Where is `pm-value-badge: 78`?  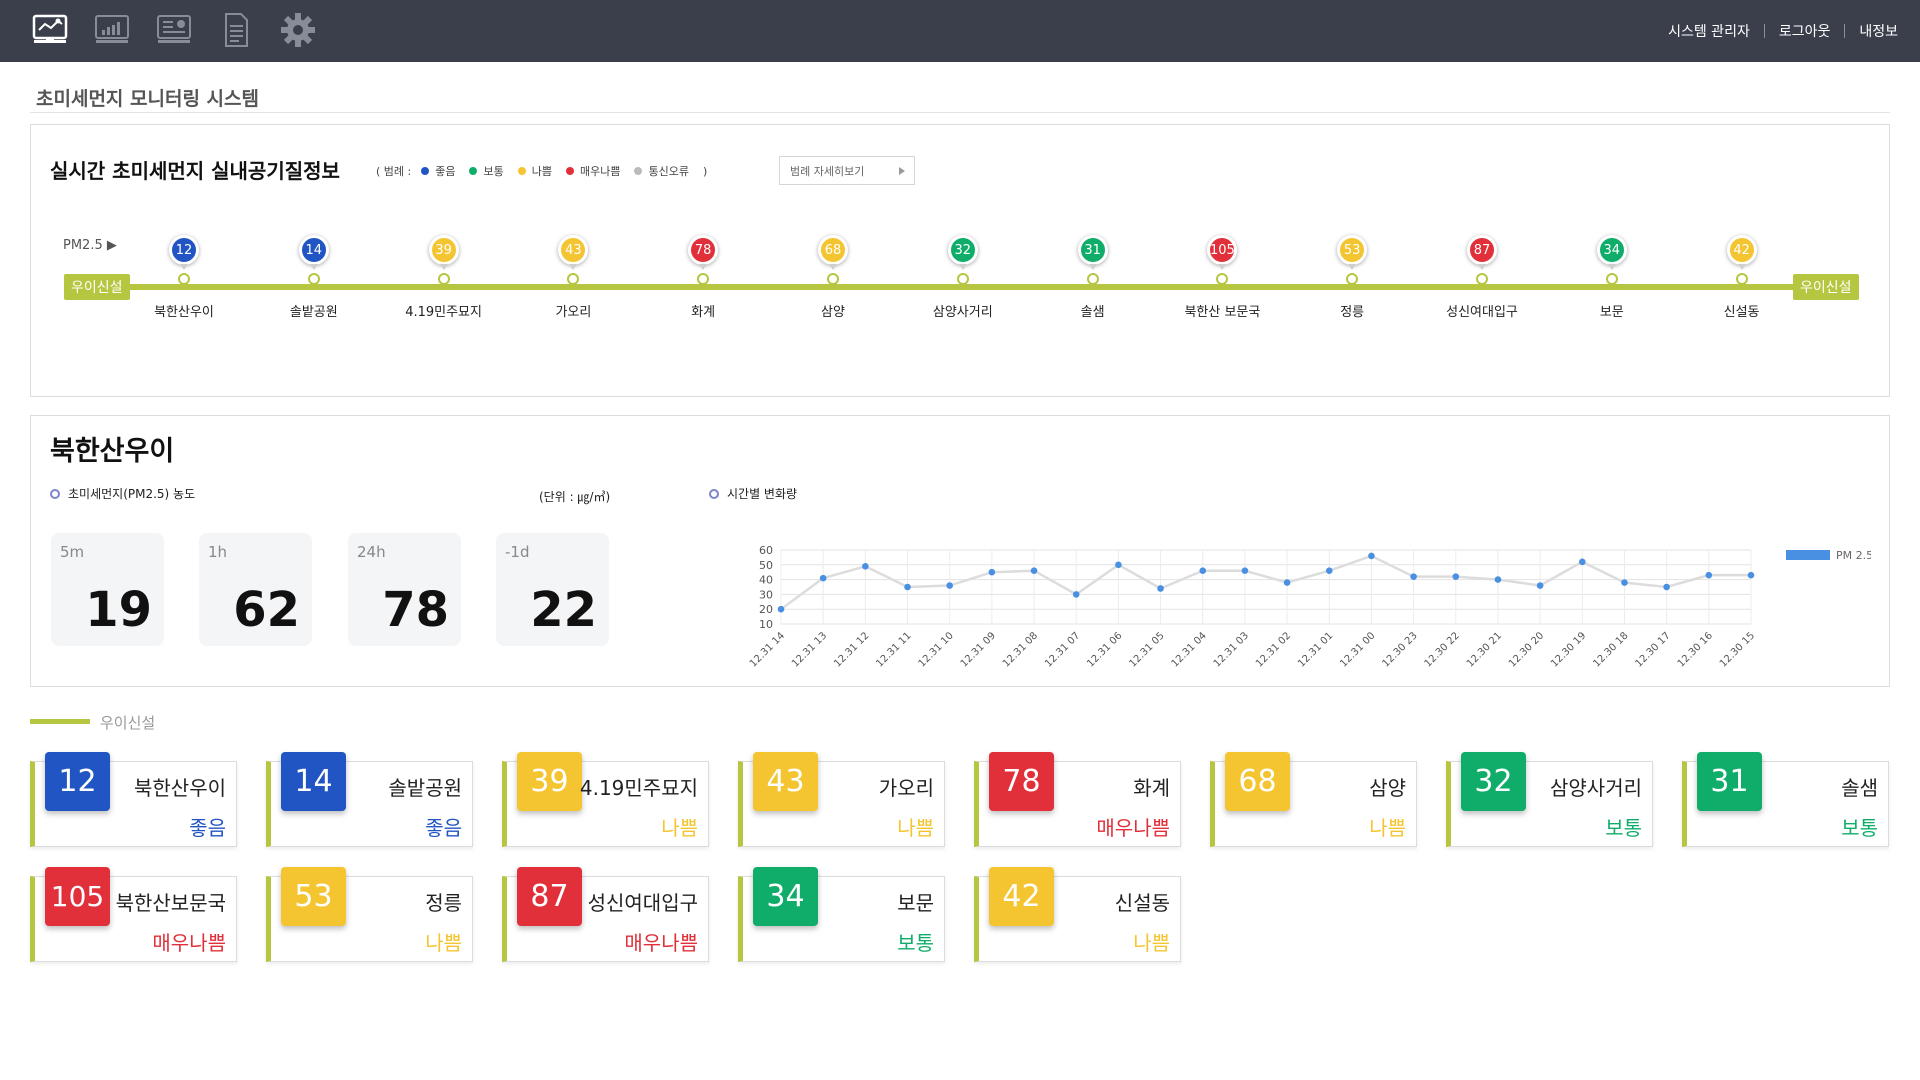
pm-value-badge: 78 is located at coordinates (1021, 781).